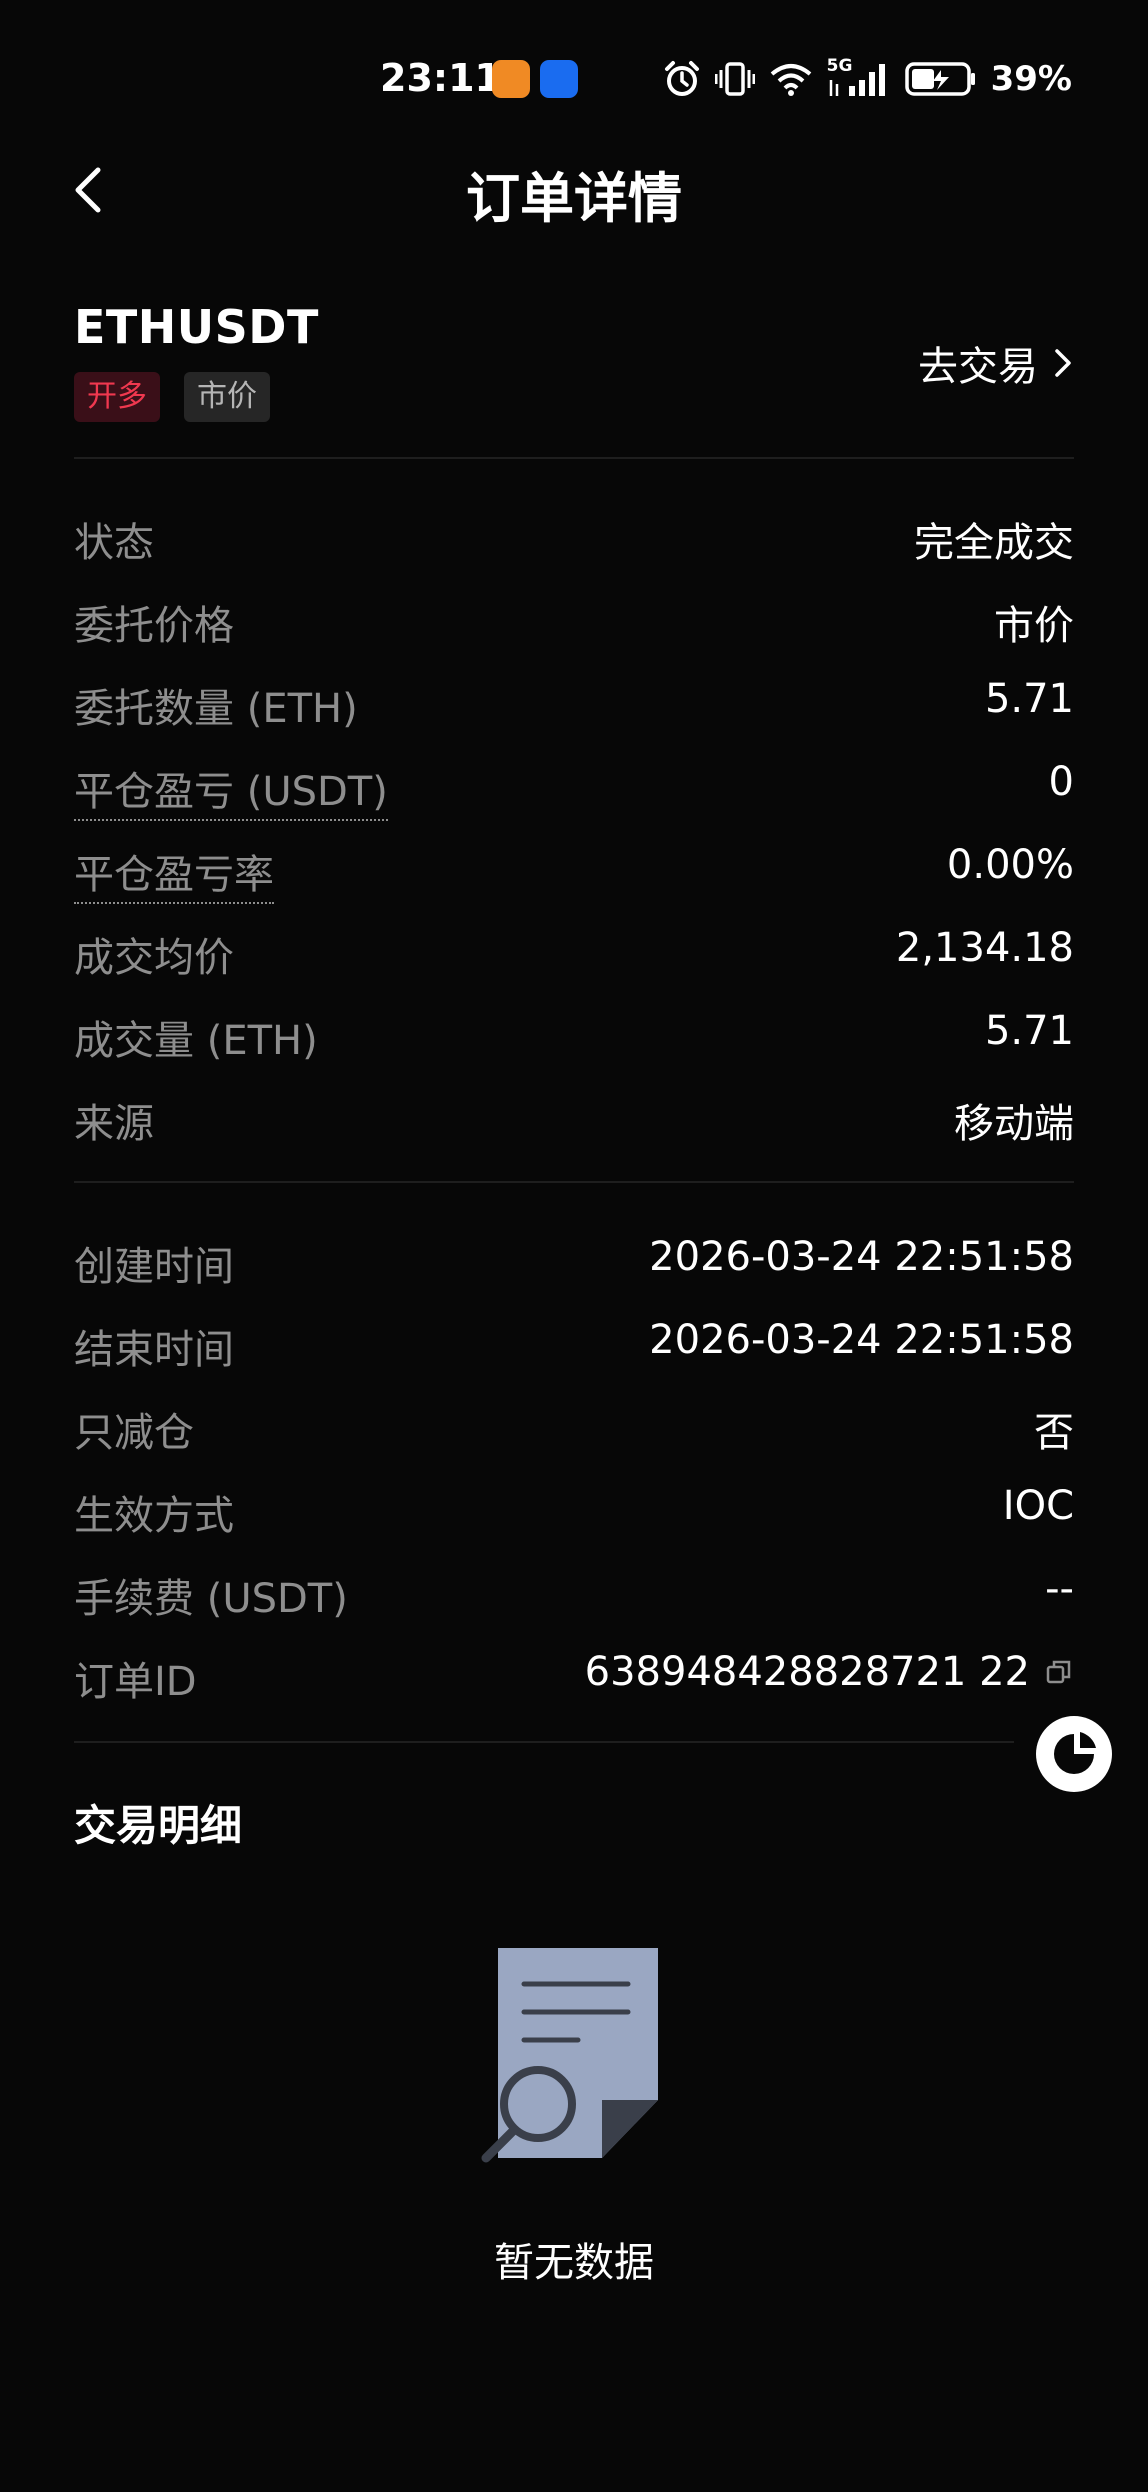  What do you see at coordinates (134, 1433) in the screenshot?
I see `row-label: 只减仓` at bounding box center [134, 1433].